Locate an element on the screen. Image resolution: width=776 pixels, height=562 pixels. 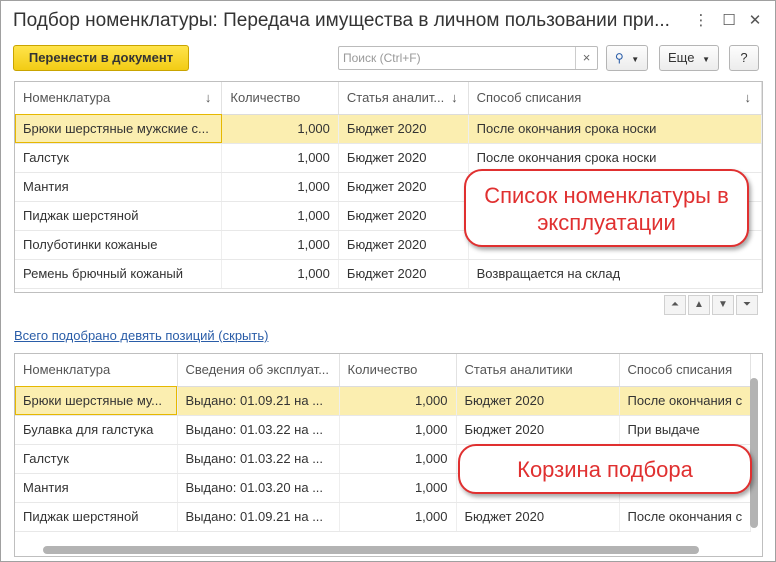
cell-nomenclature: Ремень брючный кожаный is located at coordinates (119, 274).